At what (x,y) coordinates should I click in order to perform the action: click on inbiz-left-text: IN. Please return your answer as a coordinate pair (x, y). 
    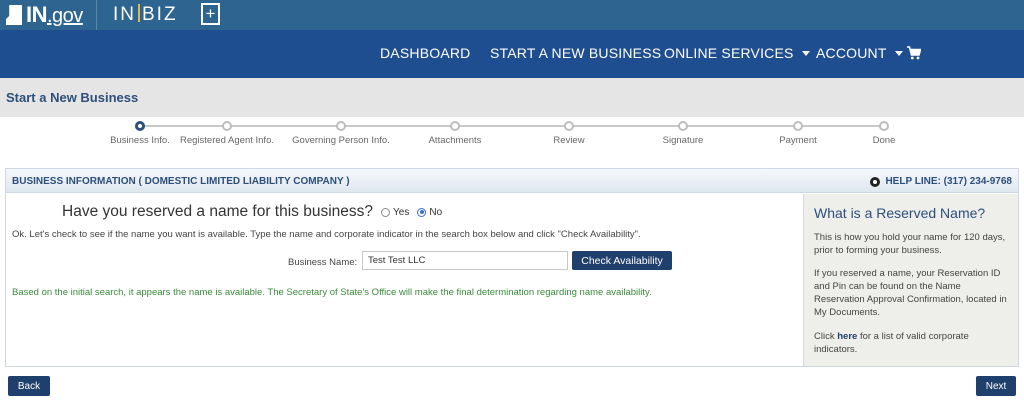
    Looking at the image, I should click on (124, 14).